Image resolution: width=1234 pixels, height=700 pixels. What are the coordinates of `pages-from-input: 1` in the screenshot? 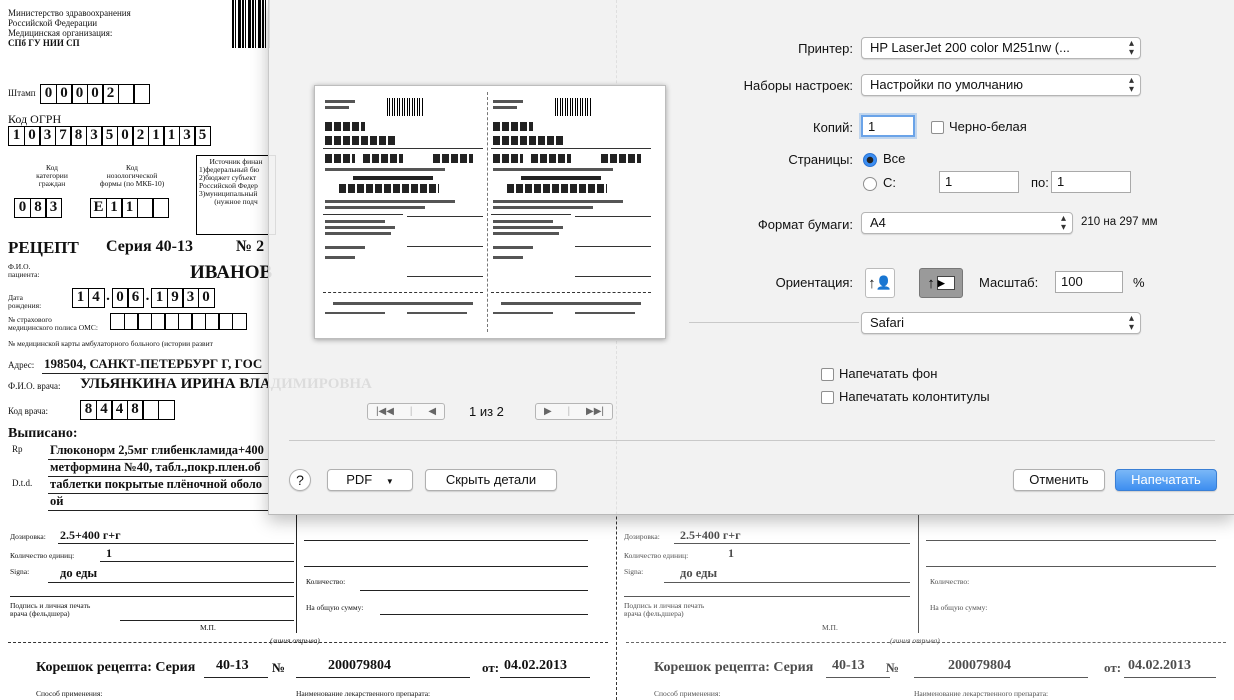 It's located at (979, 182).